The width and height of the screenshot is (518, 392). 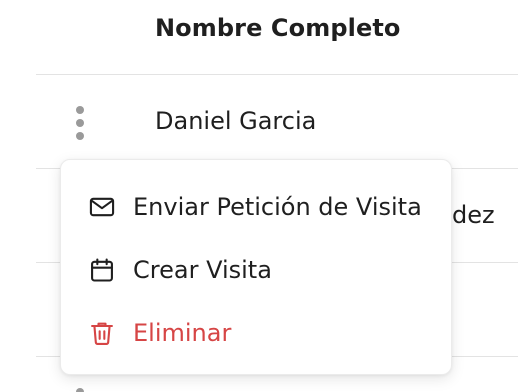 What do you see at coordinates (256, 333) in the screenshot?
I see `menu-item-delete: Eliminar` at bounding box center [256, 333].